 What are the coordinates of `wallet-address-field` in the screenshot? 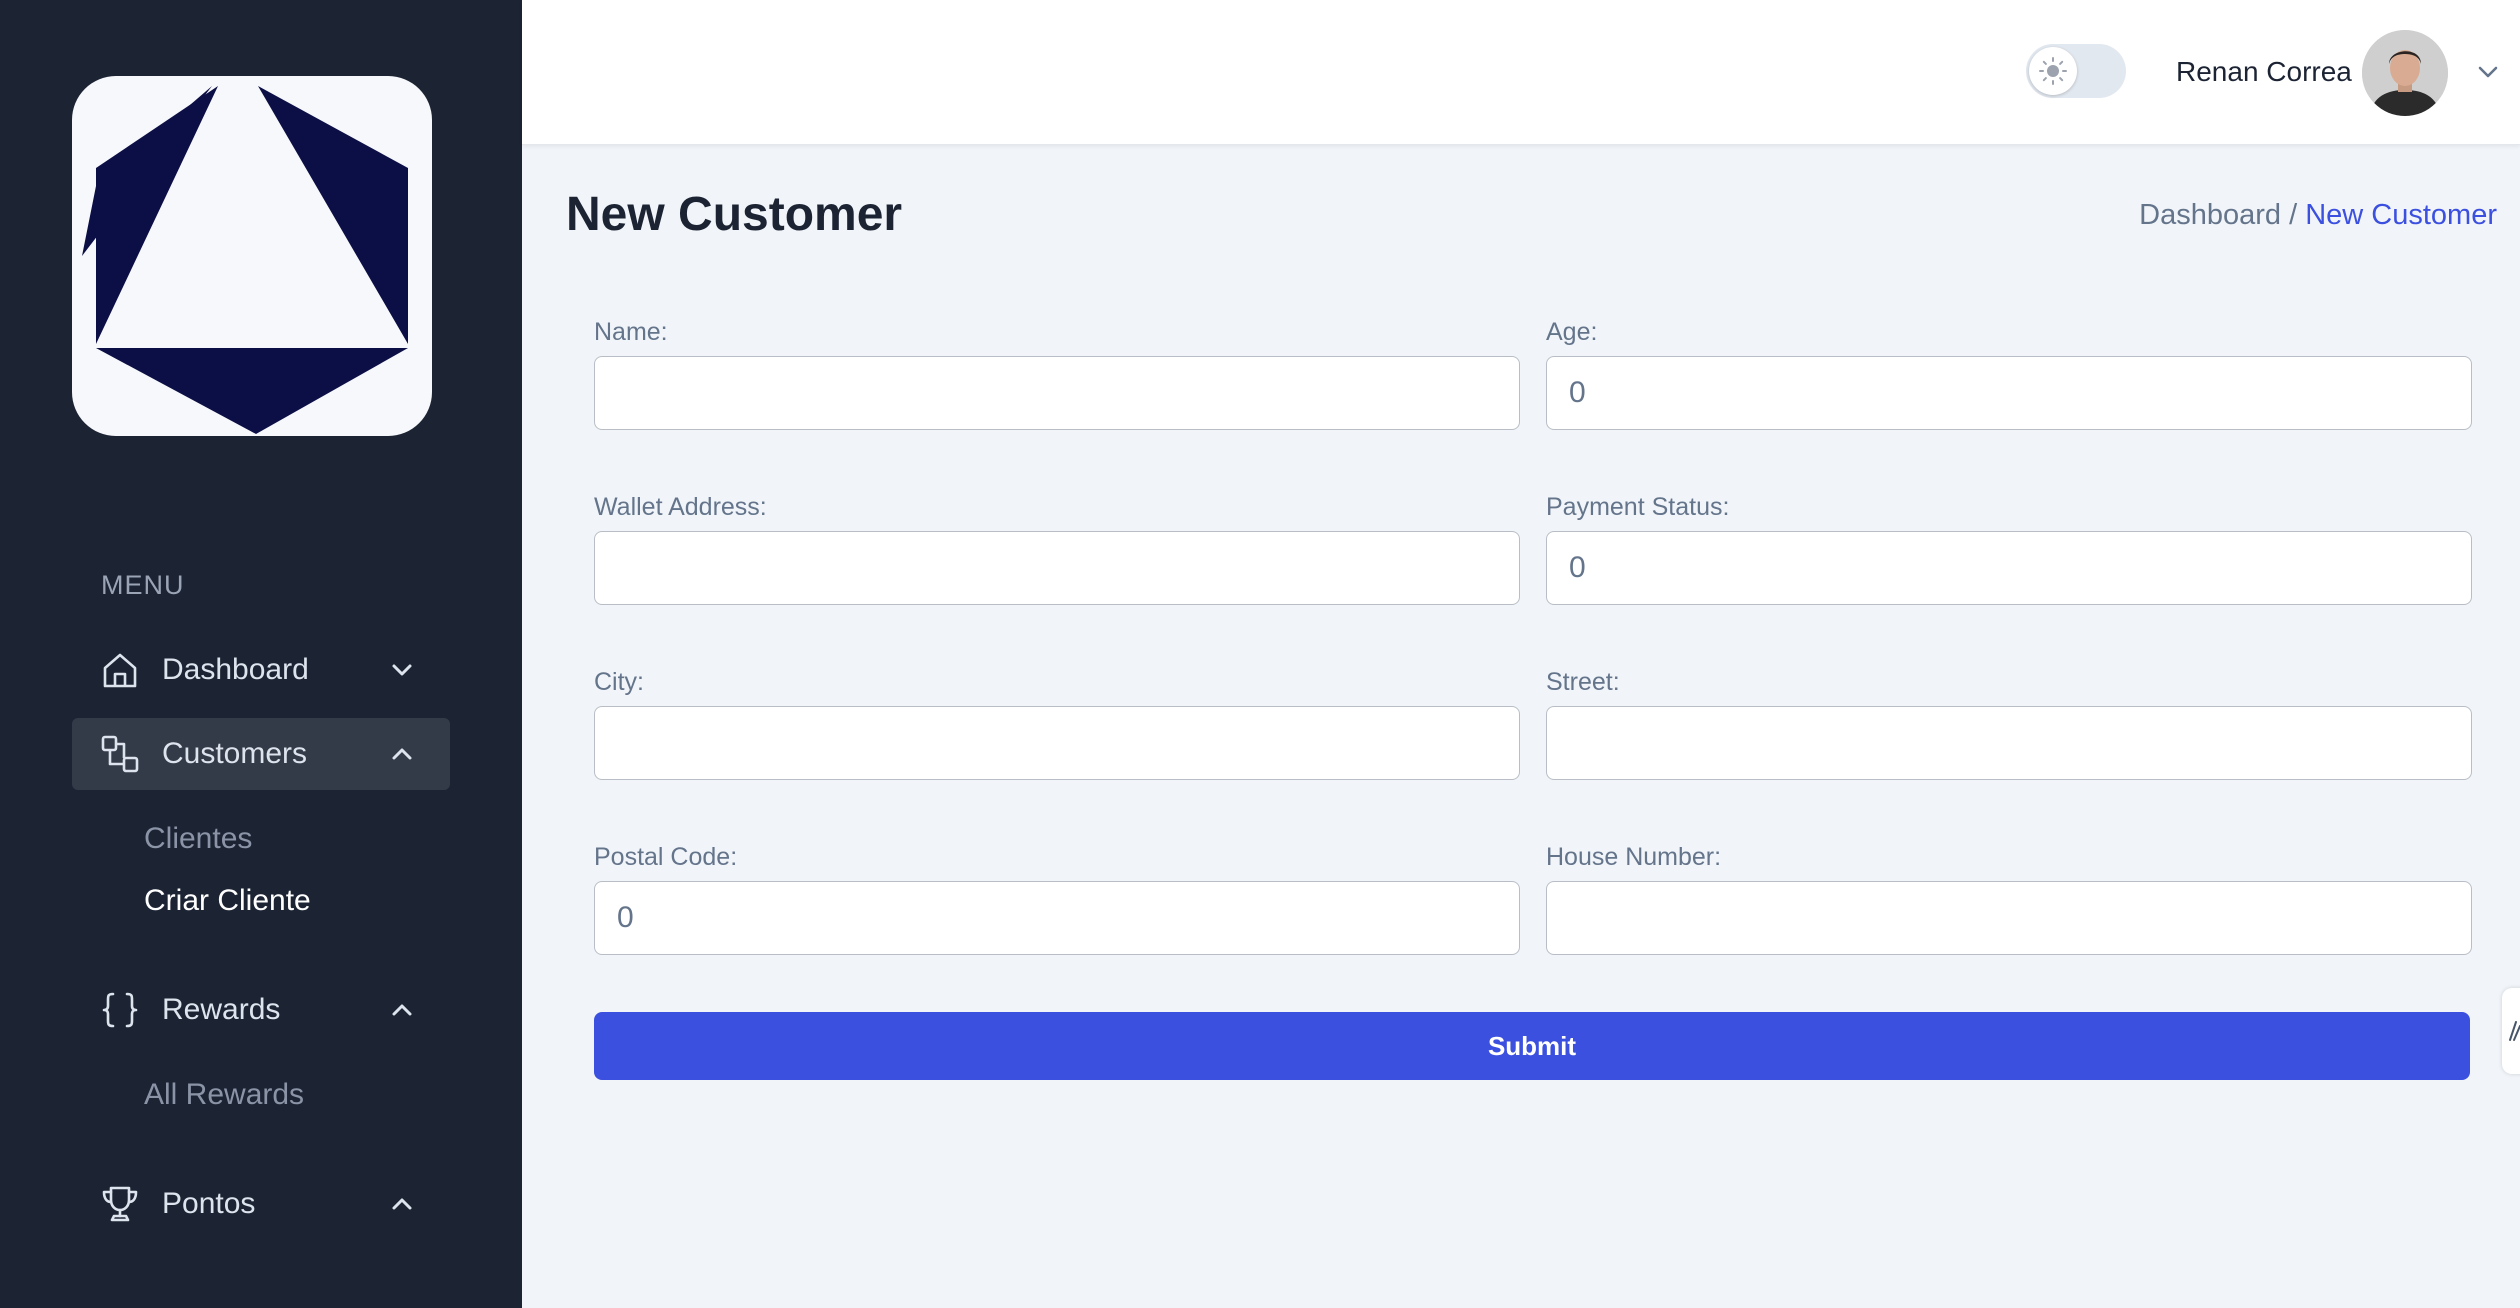 It's located at (1057, 568).